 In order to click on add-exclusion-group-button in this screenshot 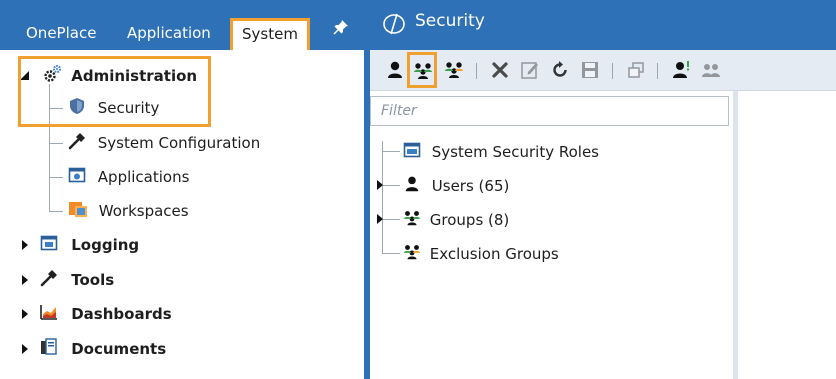, I will do `click(454, 70)`.